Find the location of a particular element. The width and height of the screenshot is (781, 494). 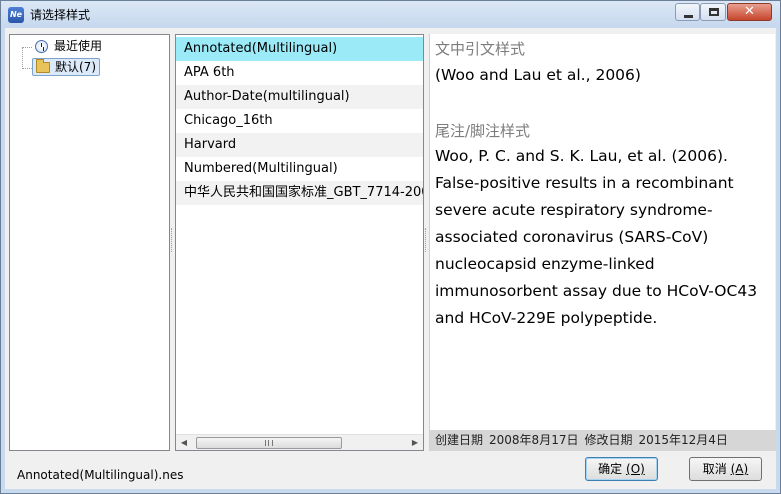

scrollbar-thumb is located at coordinates (269, 443).